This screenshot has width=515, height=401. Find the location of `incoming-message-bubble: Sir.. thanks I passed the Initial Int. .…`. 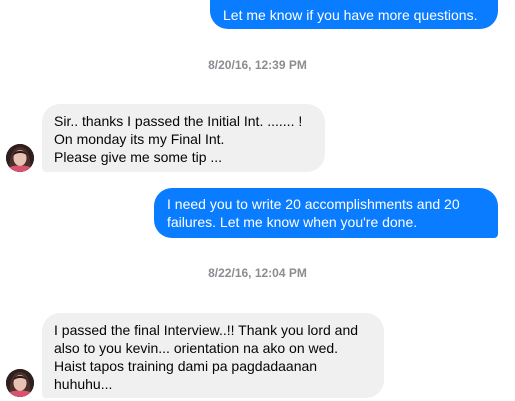

incoming-message-bubble: Sir.. thanks I passed the Initial Int. .… is located at coordinates (183, 138).